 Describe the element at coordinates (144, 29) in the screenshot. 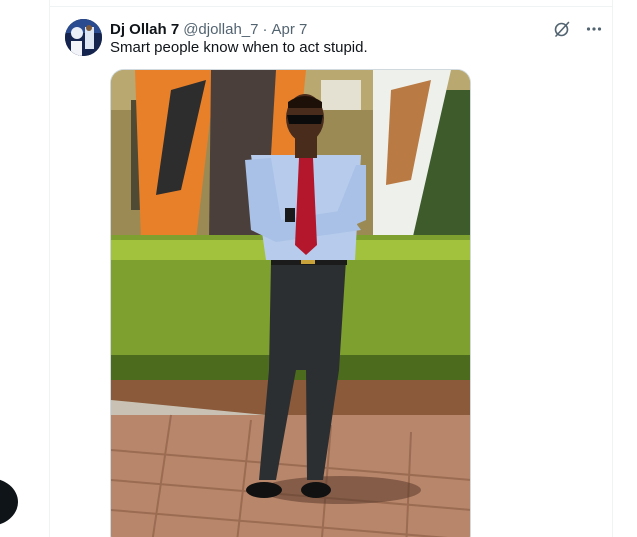

I see `author-name: Dj Ollah 7` at that location.